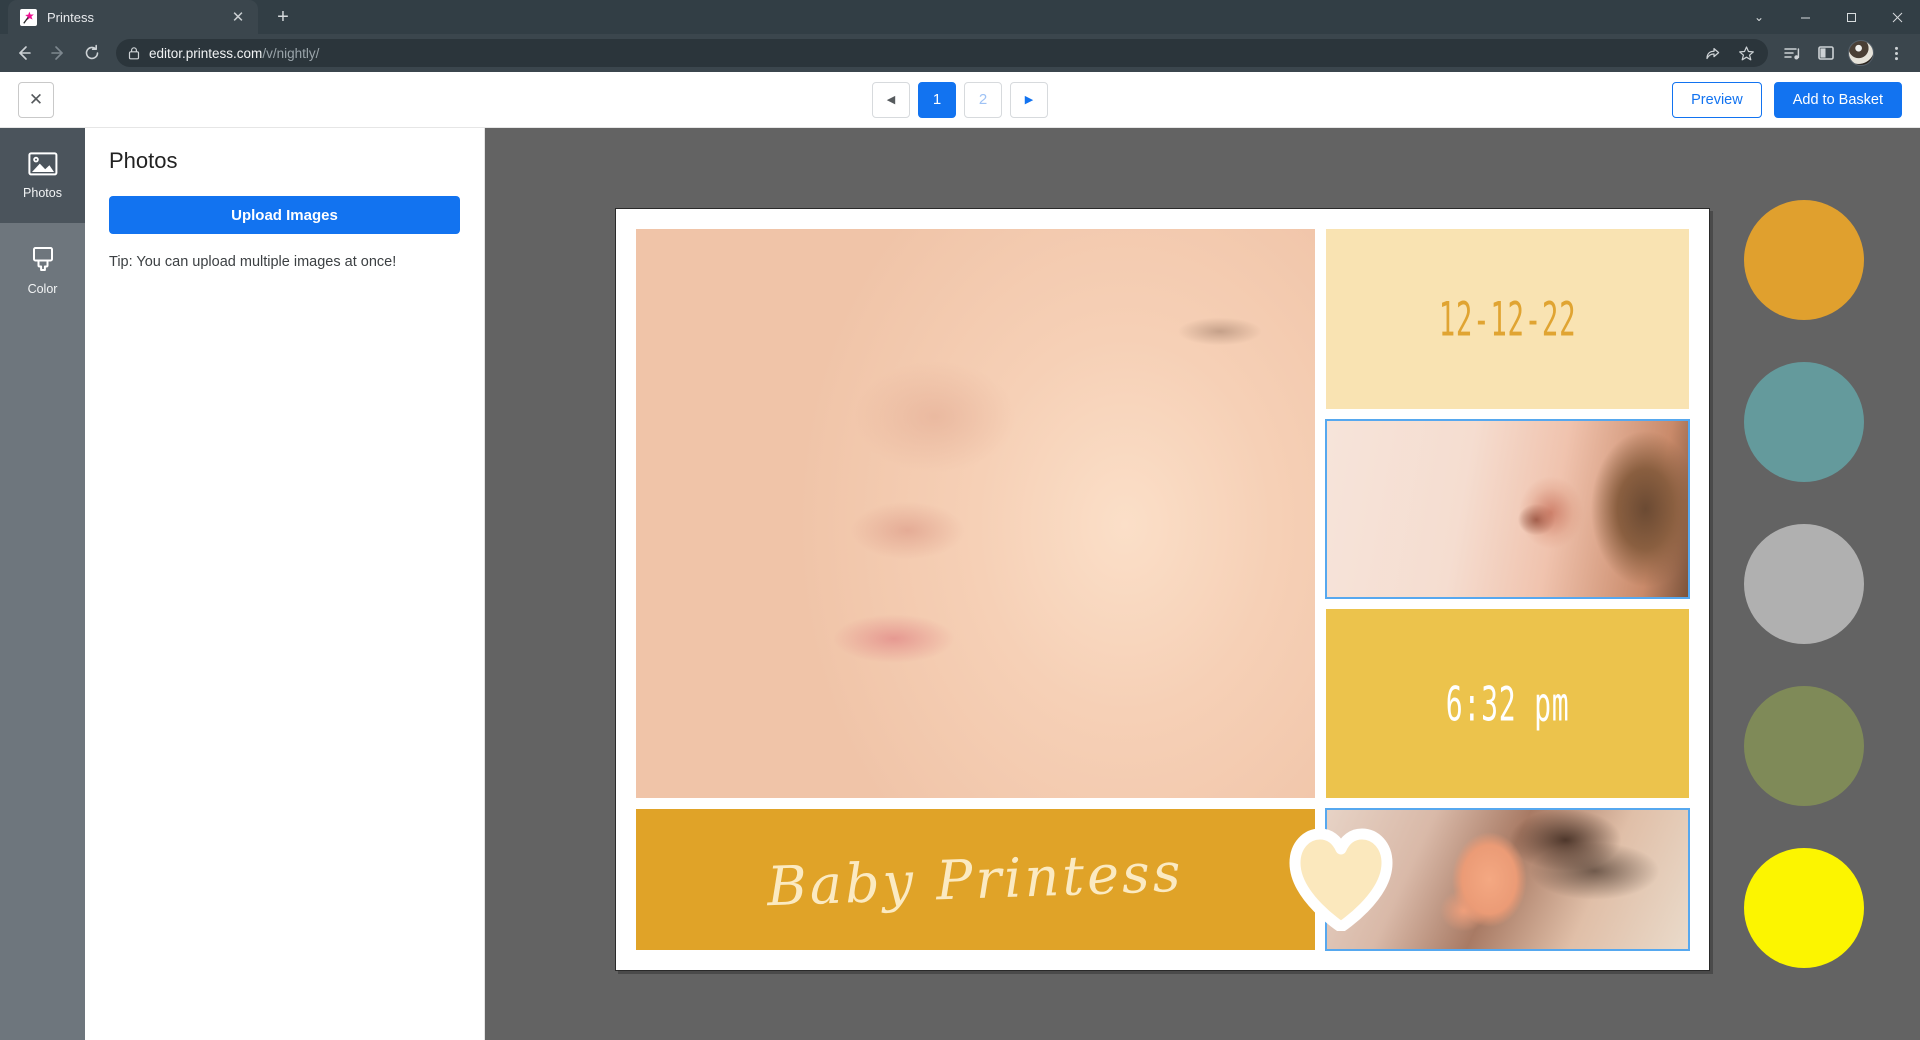 The width and height of the screenshot is (1920, 1040). Describe the element at coordinates (983, 99) in the screenshot. I see `page-button-2: 2` at that location.